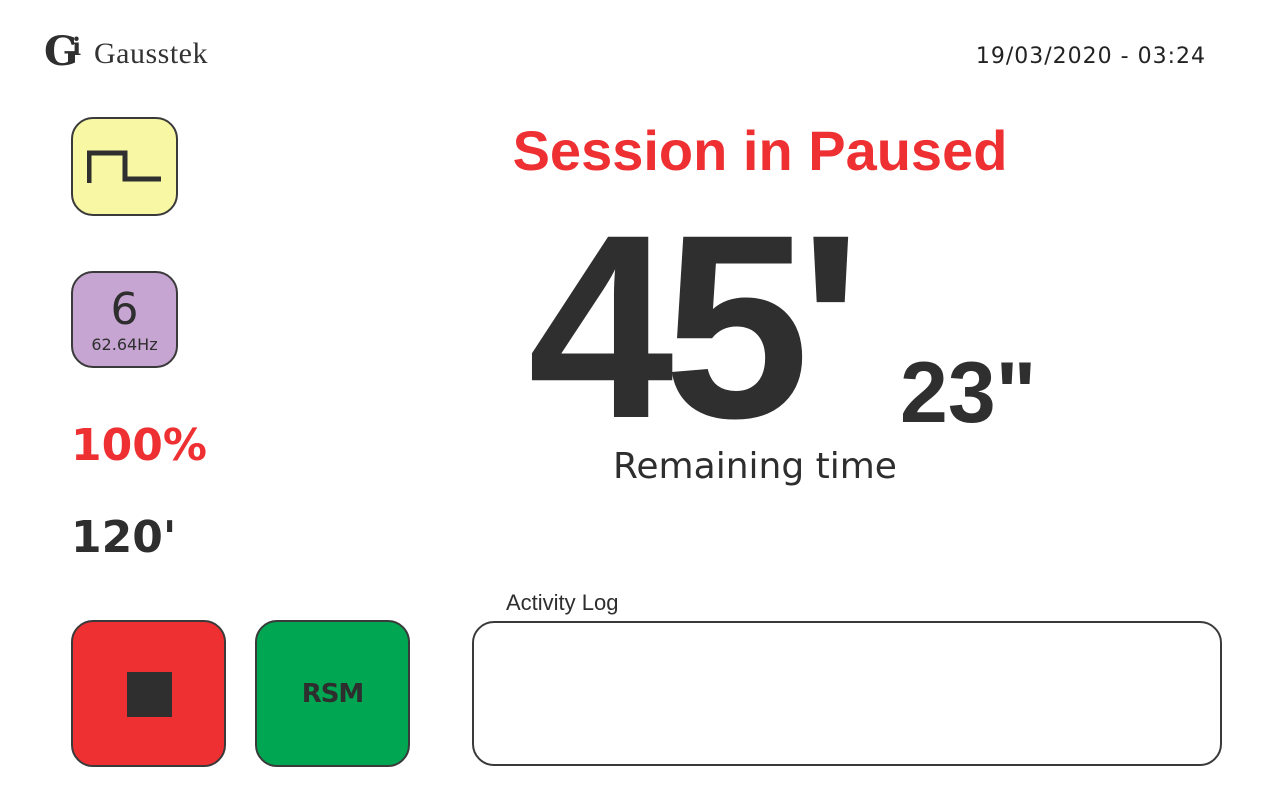 The image size is (1280, 800). What do you see at coordinates (755, 466) in the screenshot?
I see `remaining-time-label: Remaining time` at bounding box center [755, 466].